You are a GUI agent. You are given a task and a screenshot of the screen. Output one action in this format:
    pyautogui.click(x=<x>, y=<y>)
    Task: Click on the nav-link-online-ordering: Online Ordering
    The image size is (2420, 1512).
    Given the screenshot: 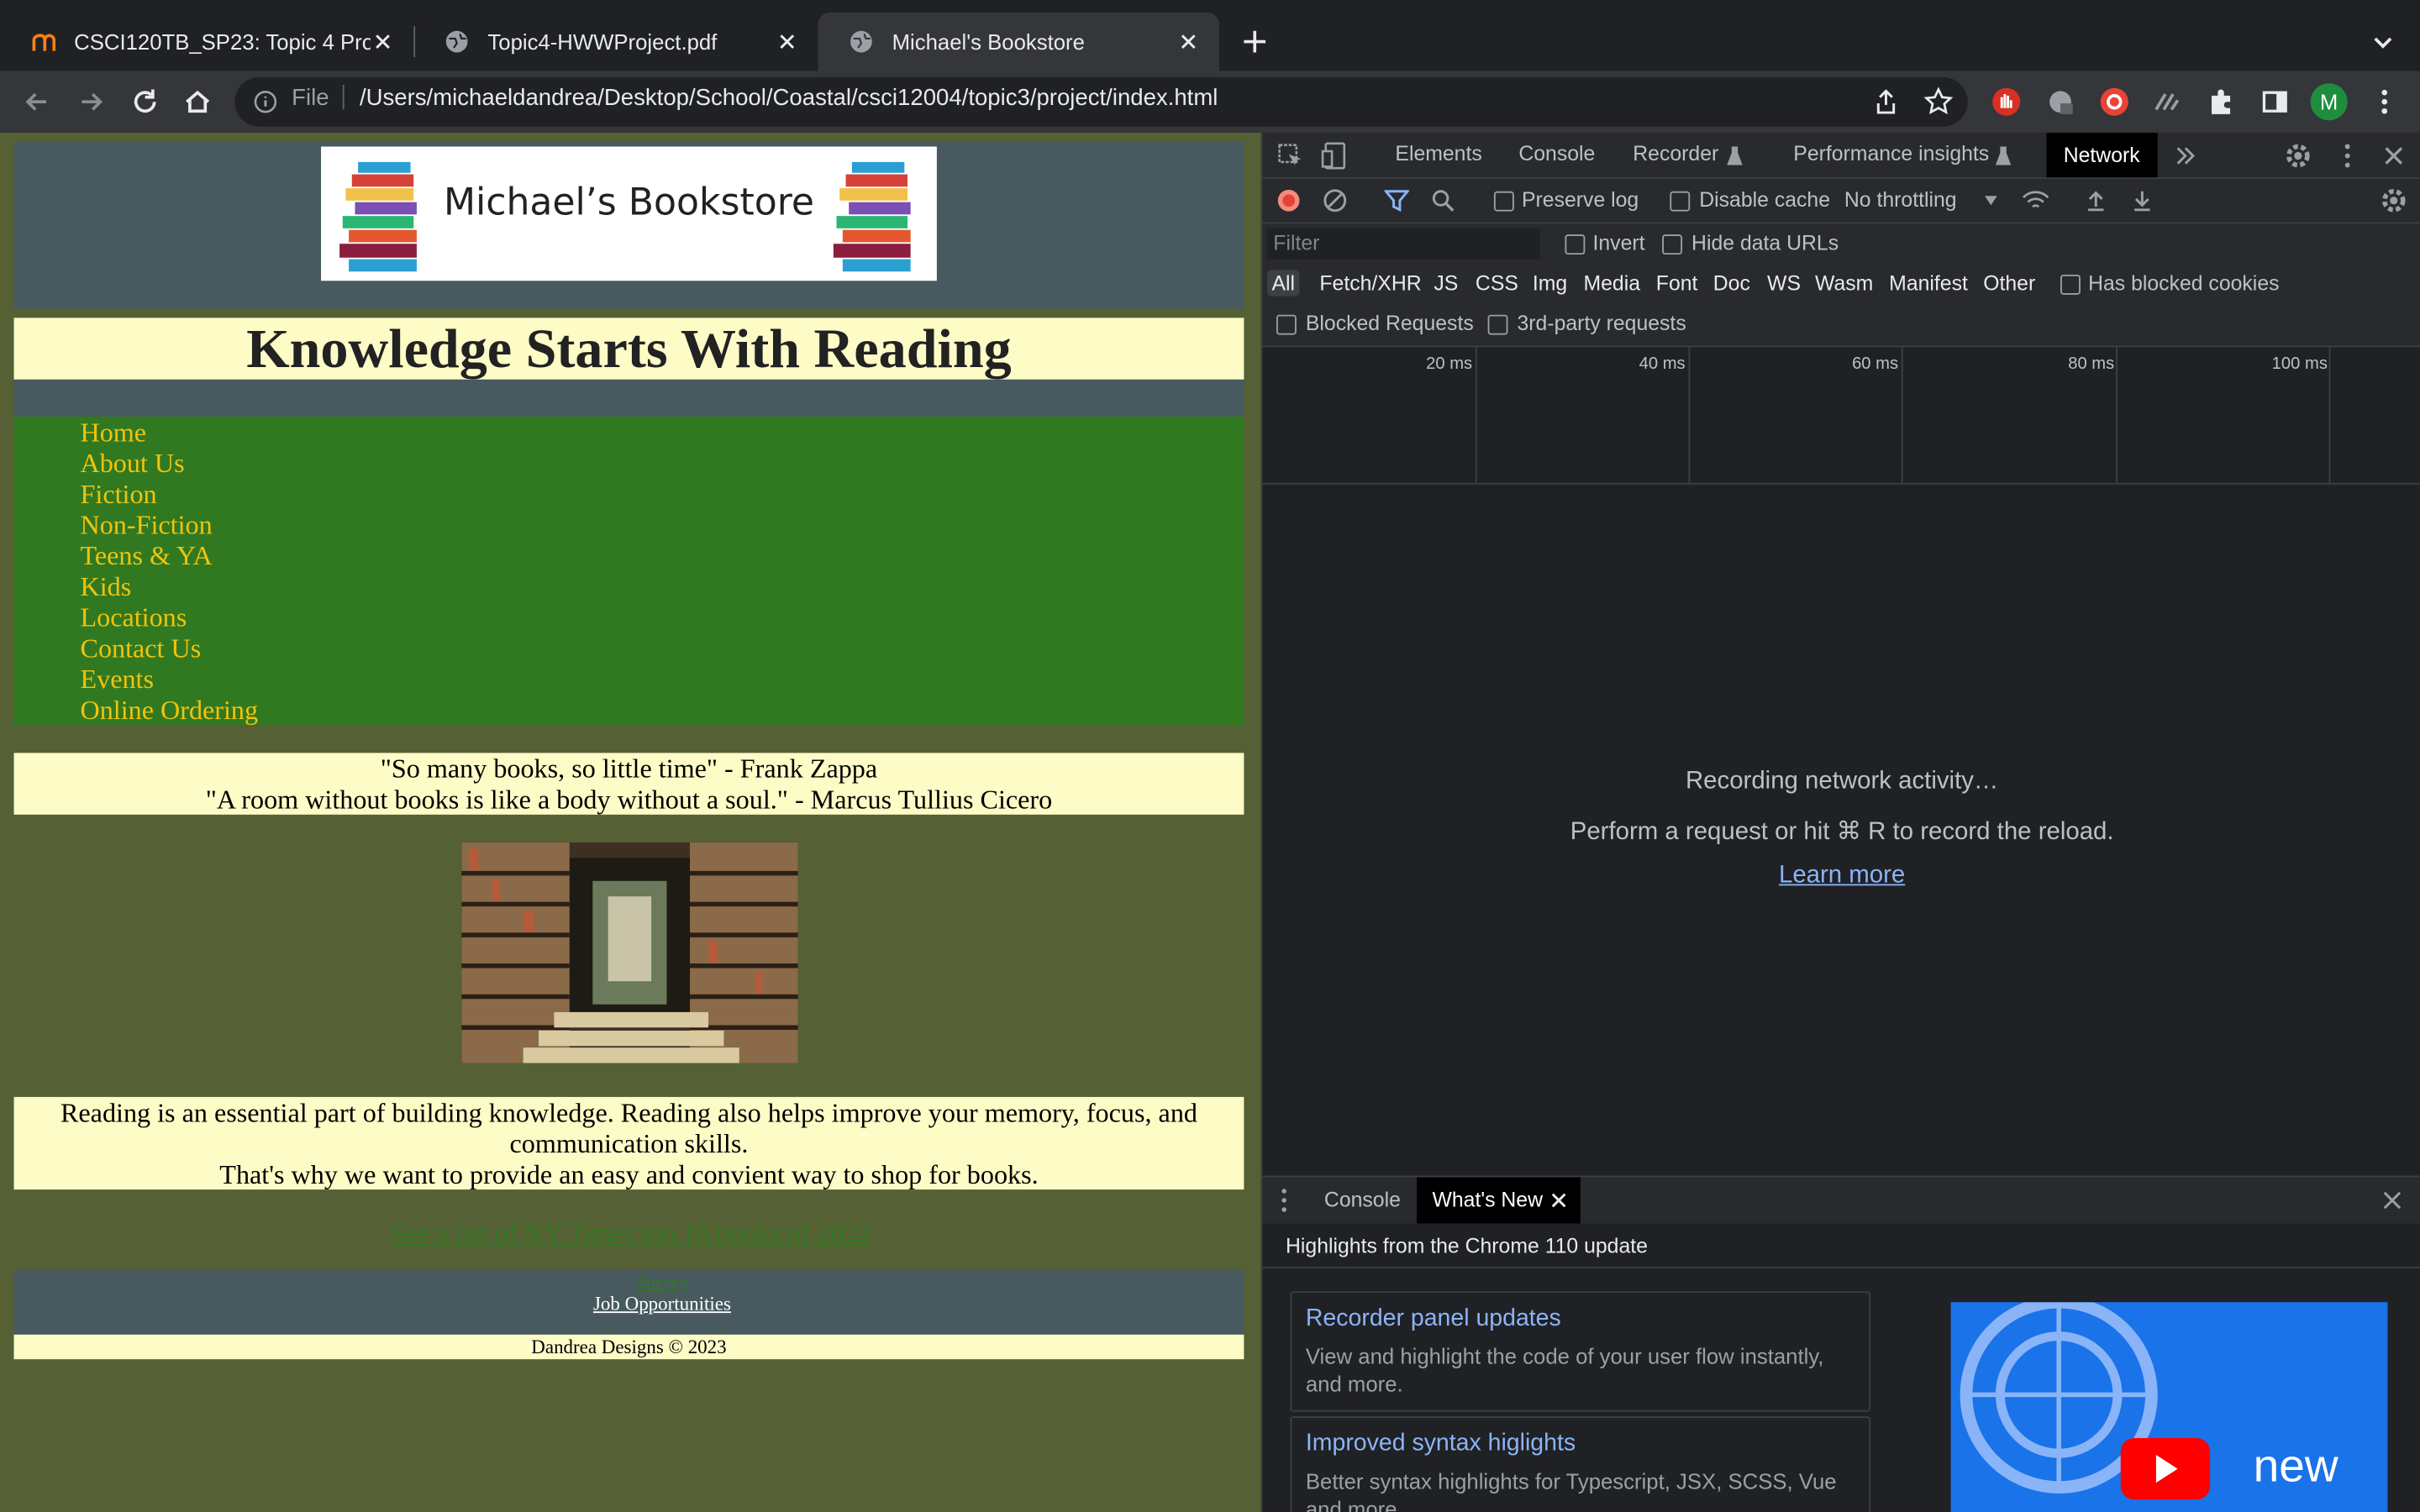 What is the action you would take?
    pyautogui.click(x=170, y=711)
    